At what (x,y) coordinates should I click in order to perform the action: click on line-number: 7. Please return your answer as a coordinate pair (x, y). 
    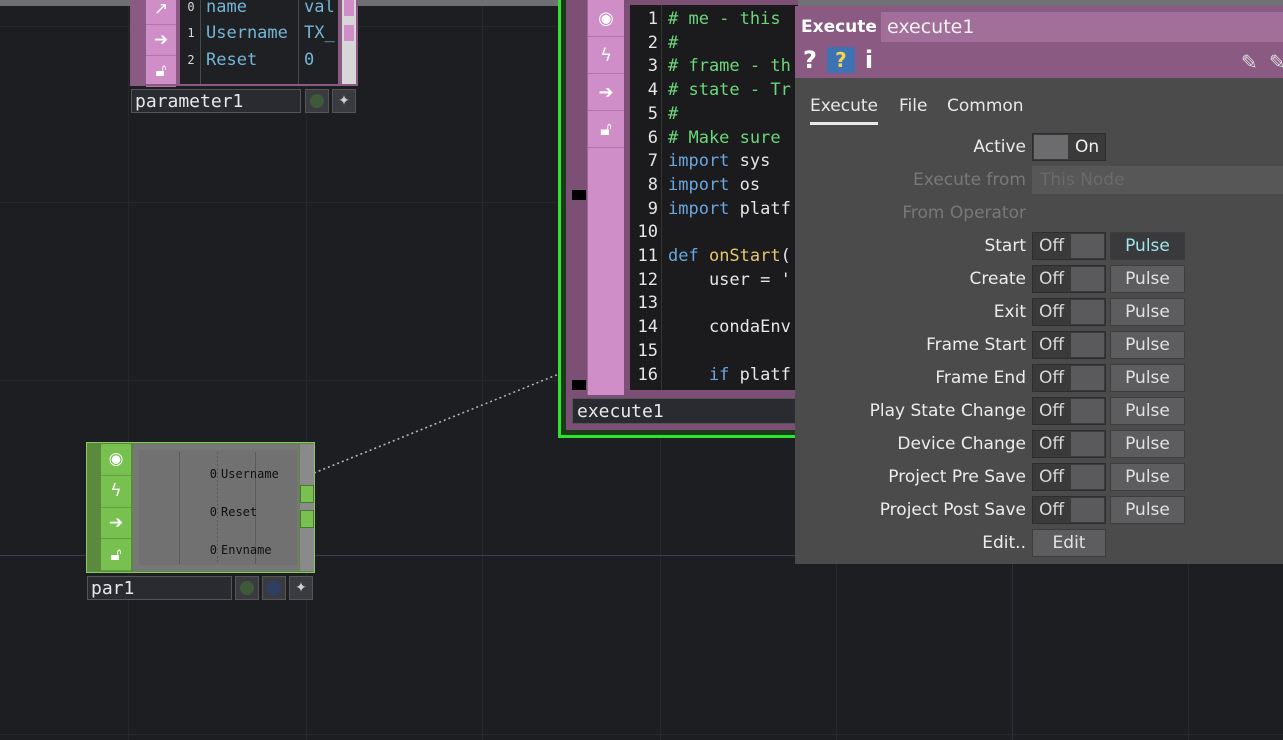
    Looking at the image, I should click on (652, 161).